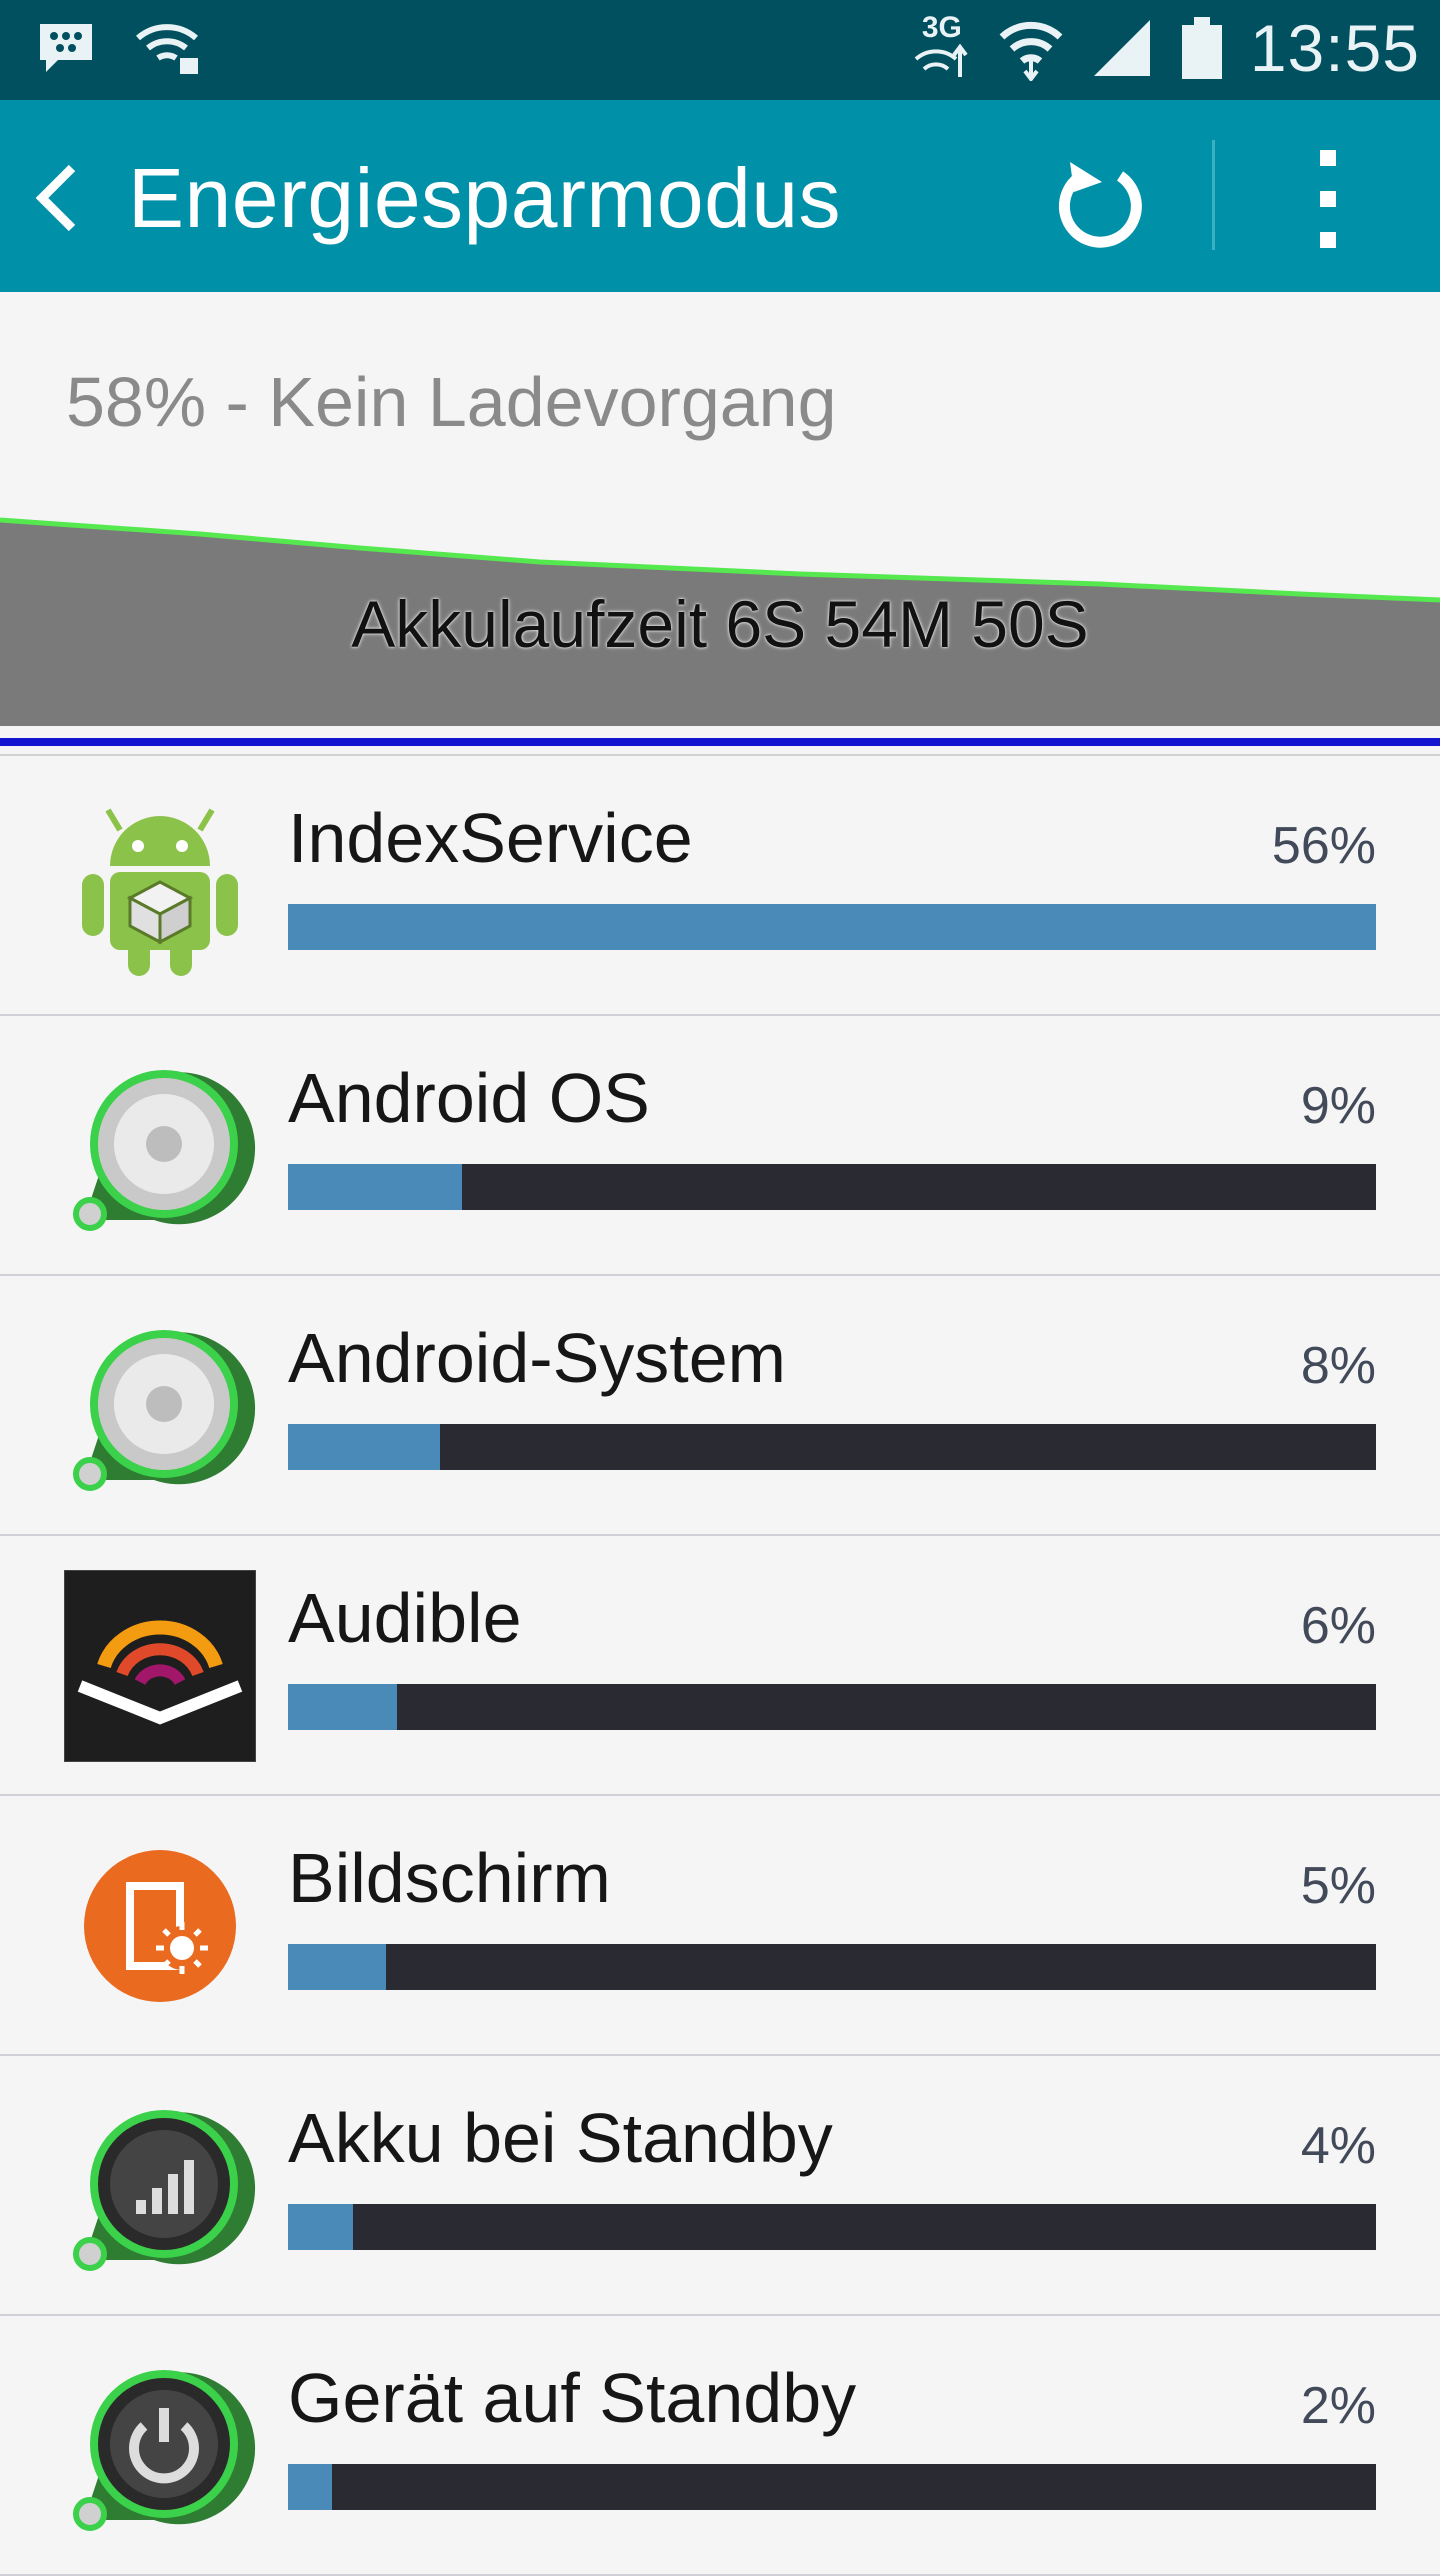  I want to click on app-name: Android-System, so click(537, 1358).